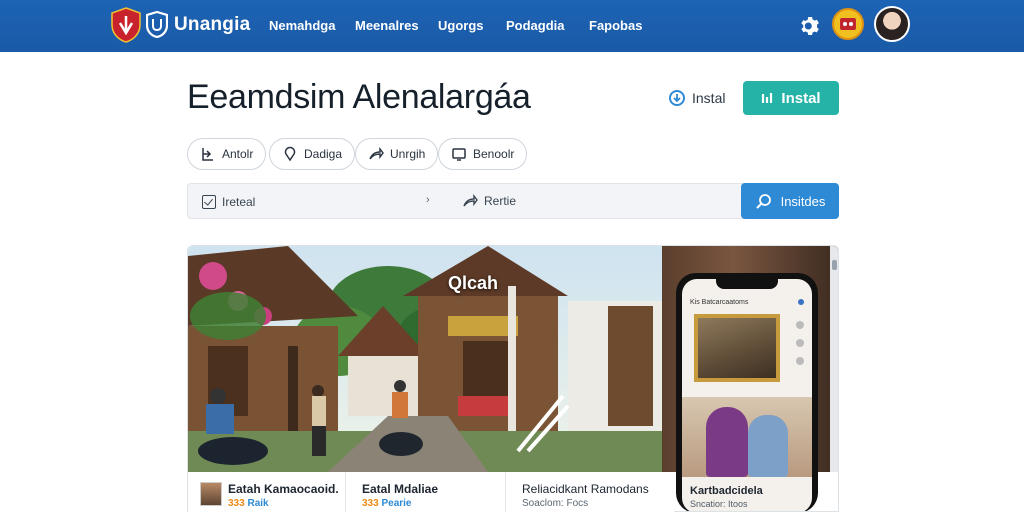  What do you see at coordinates (396, 503) in the screenshot?
I see `card-link: Pearie` at bounding box center [396, 503].